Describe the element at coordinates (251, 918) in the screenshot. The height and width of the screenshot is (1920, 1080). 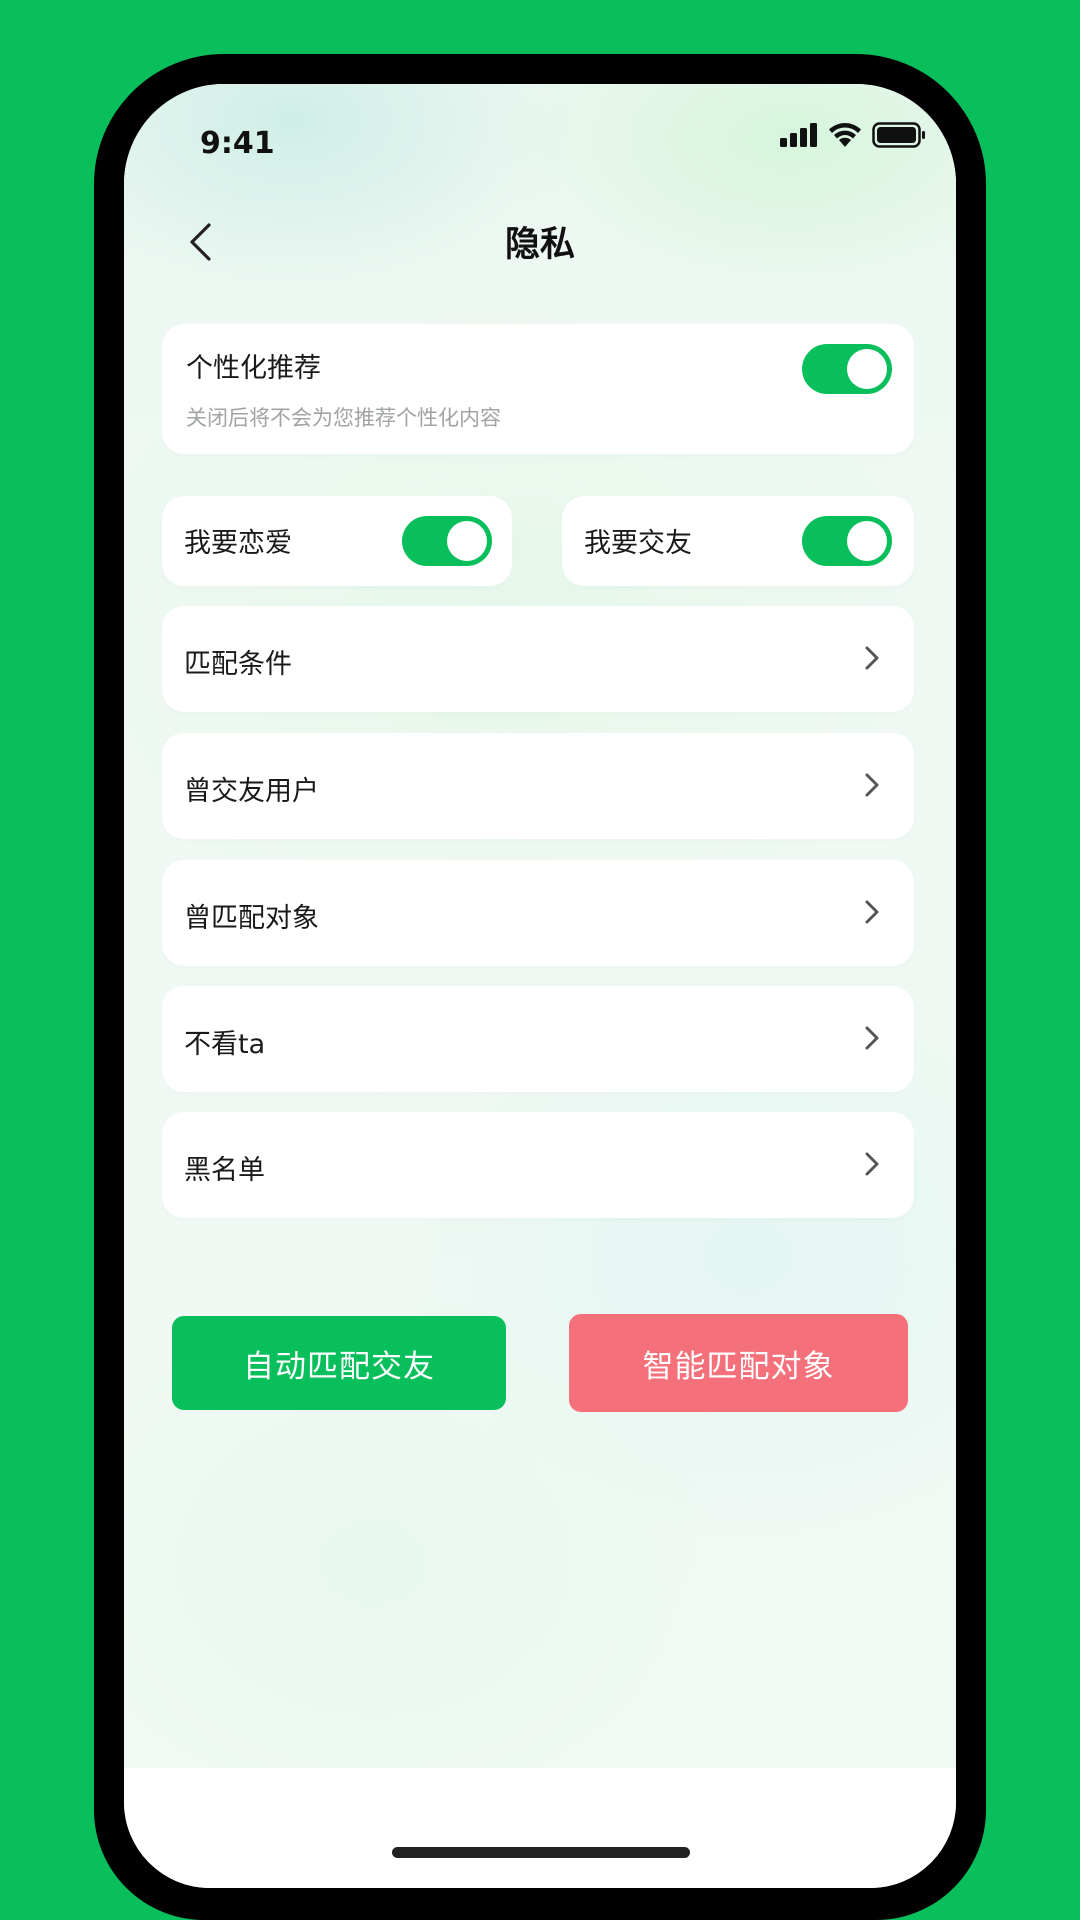
I see `row-label: 曾匹配对象` at that location.